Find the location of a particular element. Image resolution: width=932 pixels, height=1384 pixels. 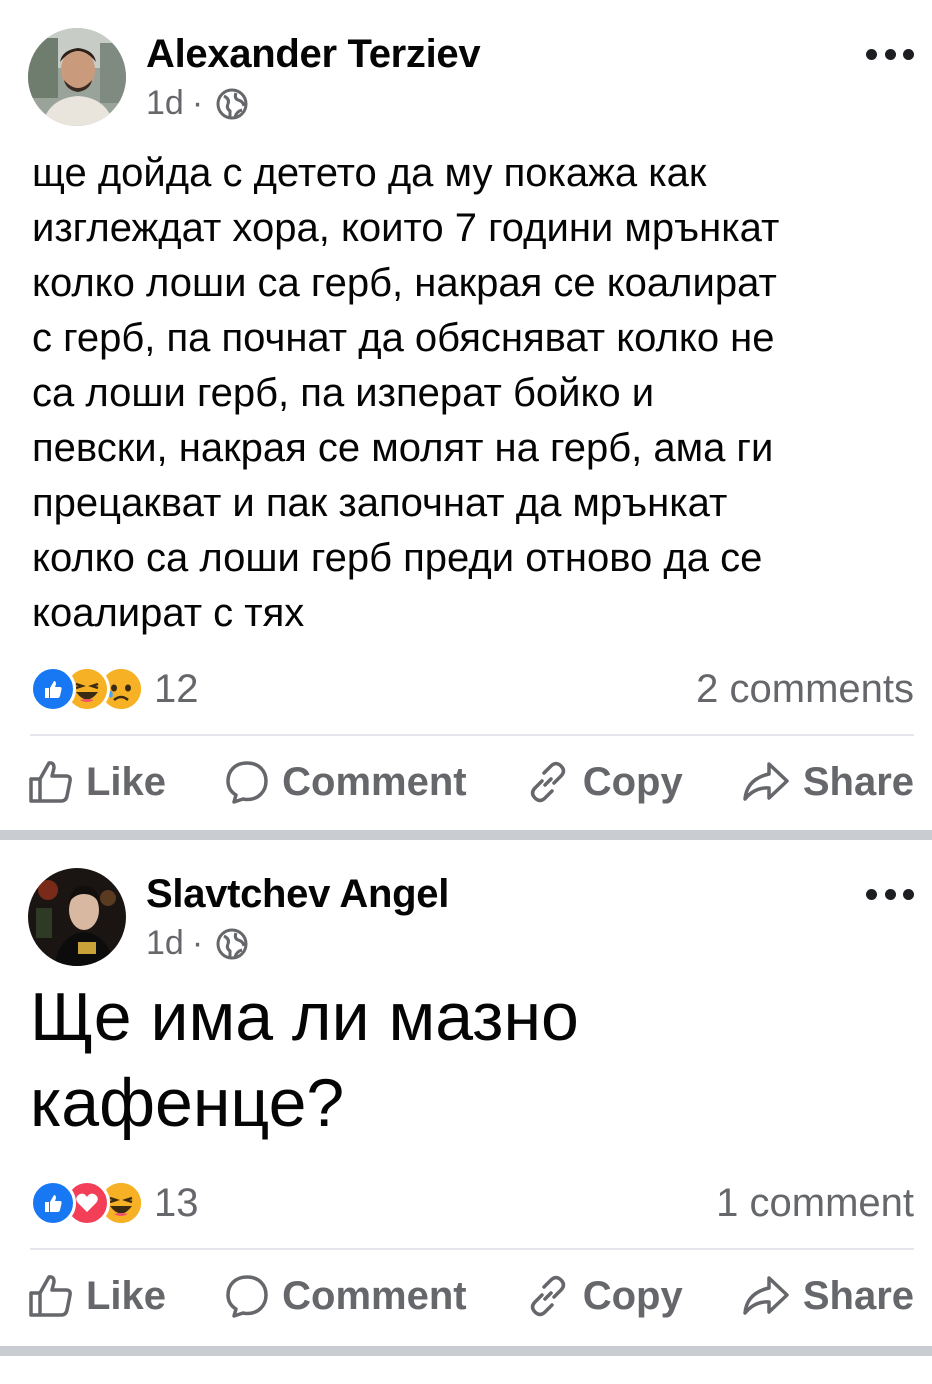

post-text: Ще има ли мазно кафенце? is located at coordinates (472, 1060).